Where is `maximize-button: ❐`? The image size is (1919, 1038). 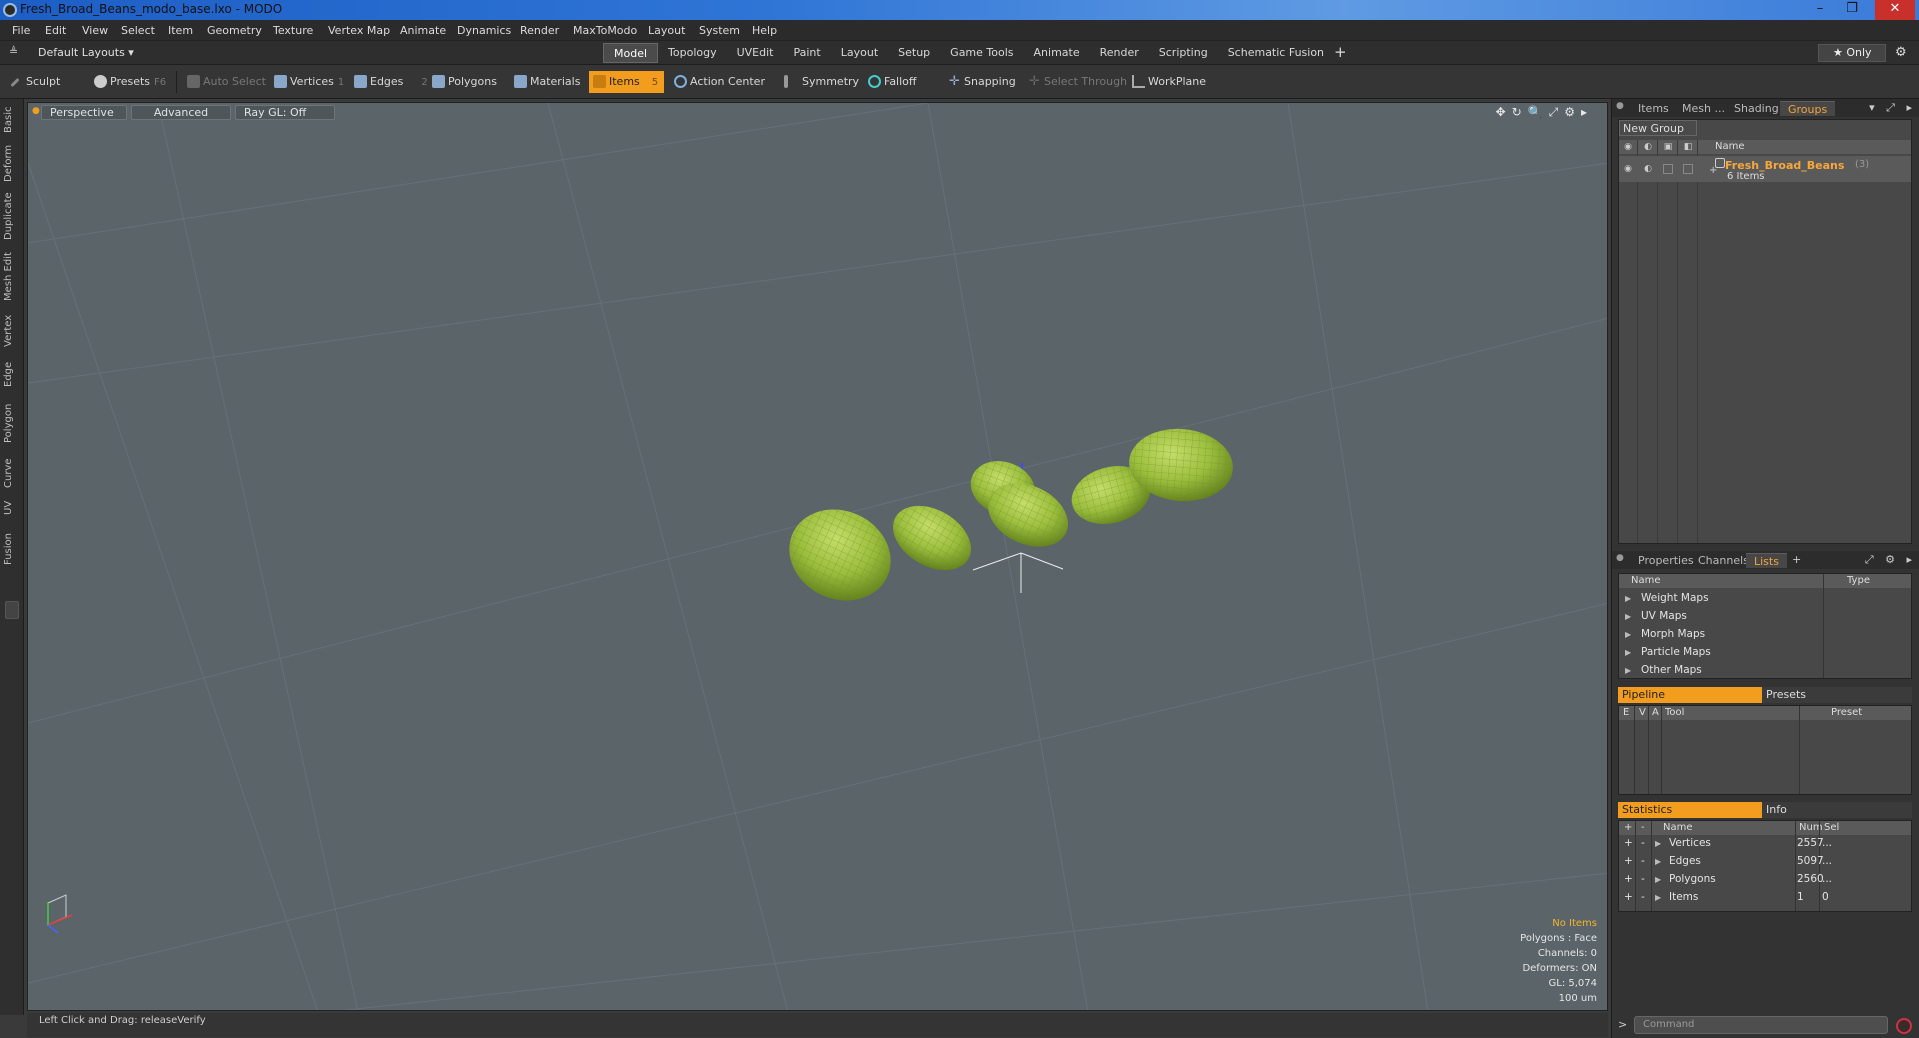
maximize-button: ❐ is located at coordinates (1852, 10).